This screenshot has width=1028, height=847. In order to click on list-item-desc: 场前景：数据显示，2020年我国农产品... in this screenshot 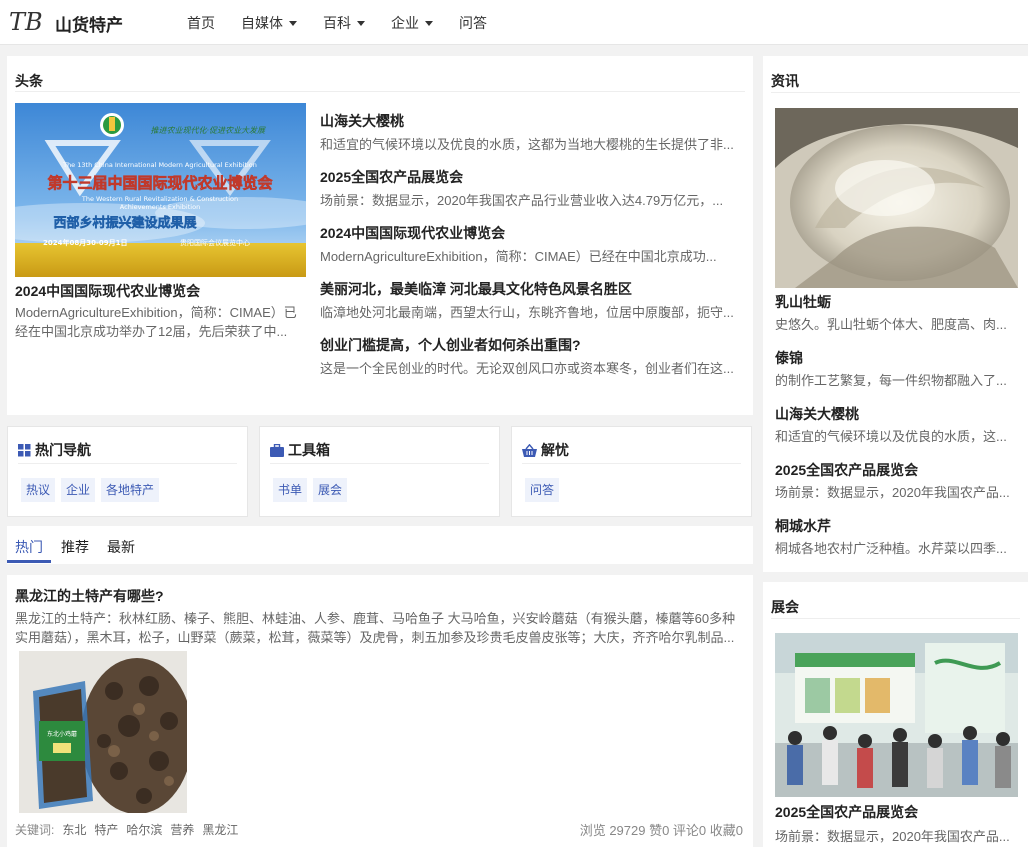, I will do `click(892, 492)`.